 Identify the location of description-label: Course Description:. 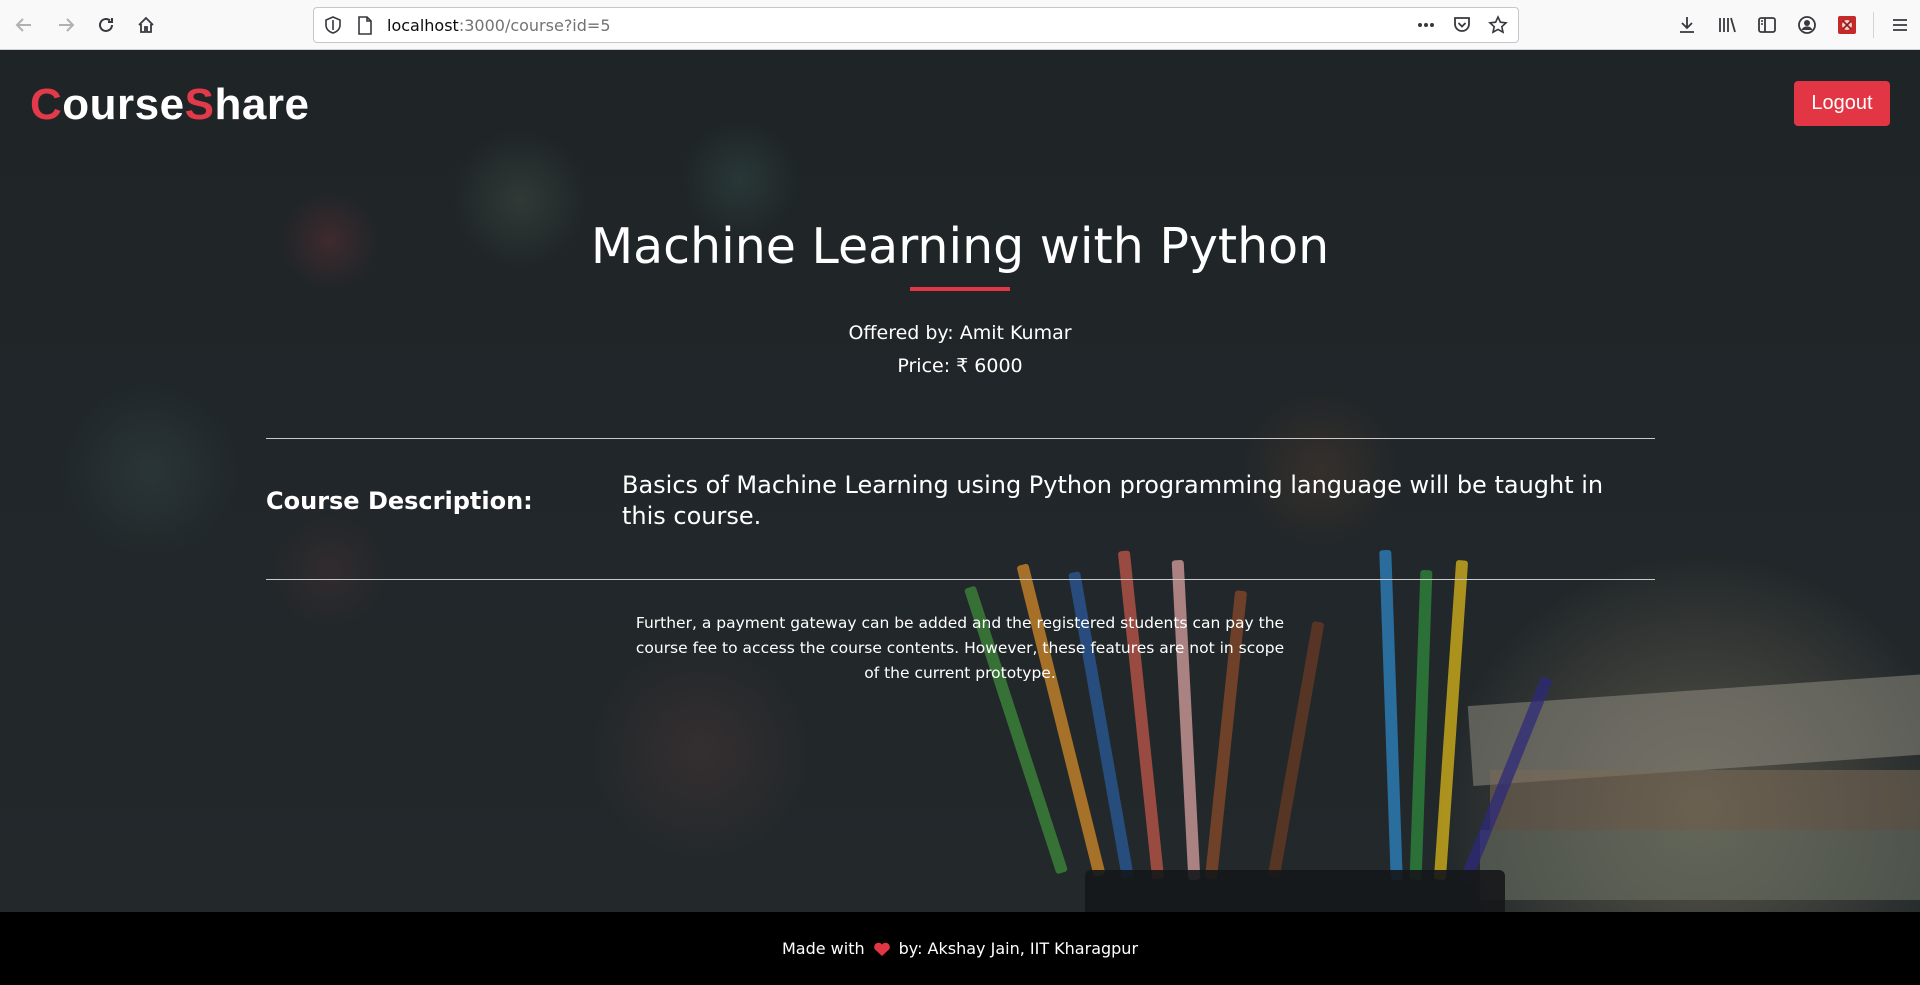
(399, 501).